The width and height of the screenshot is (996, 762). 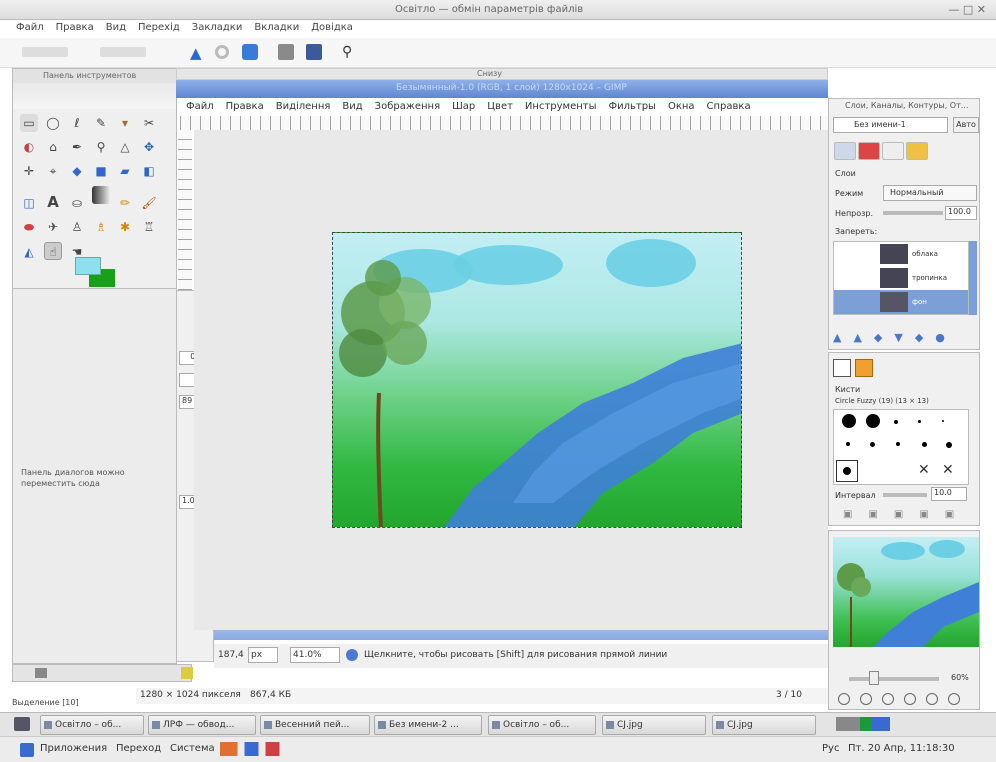 I want to click on window-controls: — □ ✕, so click(x=967, y=9).